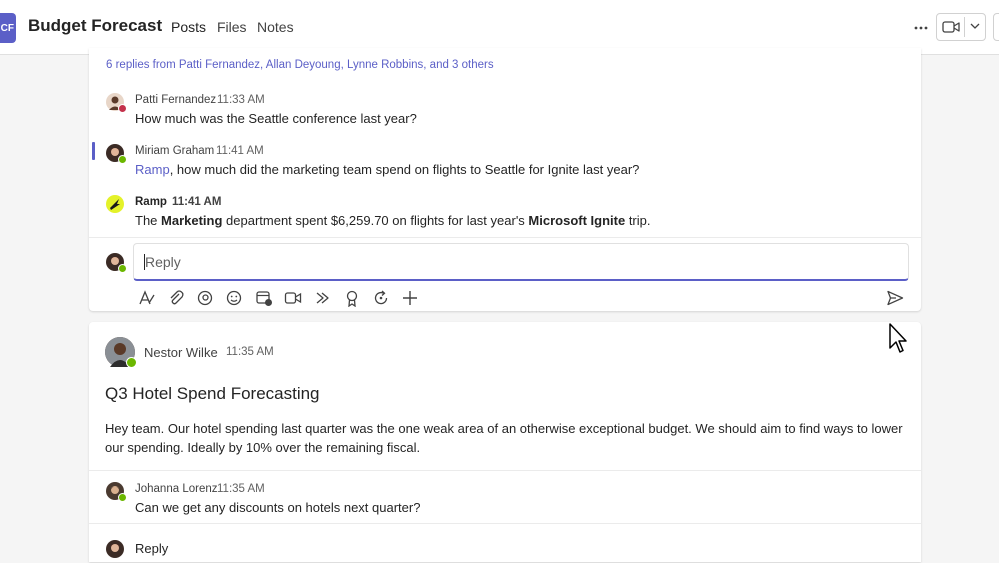 Image resolution: width=999 pixels, height=563 pixels. What do you see at coordinates (964, 27) in the screenshot?
I see `button-divider` at bounding box center [964, 27].